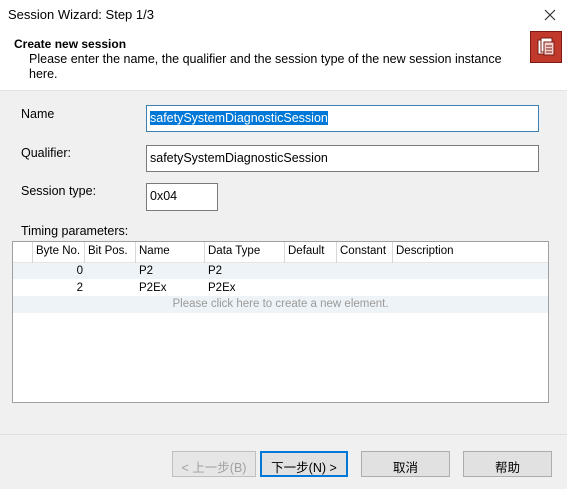 This screenshot has width=567, height=489. Describe the element at coordinates (23, 252) in the screenshot. I see `row-selector-header` at that location.